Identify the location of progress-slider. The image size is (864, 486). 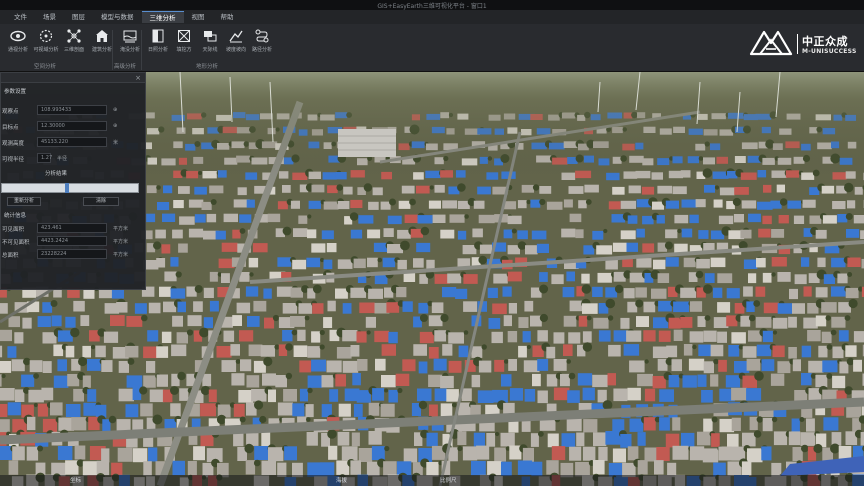
(70, 188).